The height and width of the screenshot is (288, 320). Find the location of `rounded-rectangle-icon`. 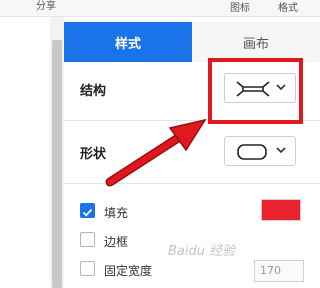

rounded-rectangle-icon is located at coordinates (252, 152).